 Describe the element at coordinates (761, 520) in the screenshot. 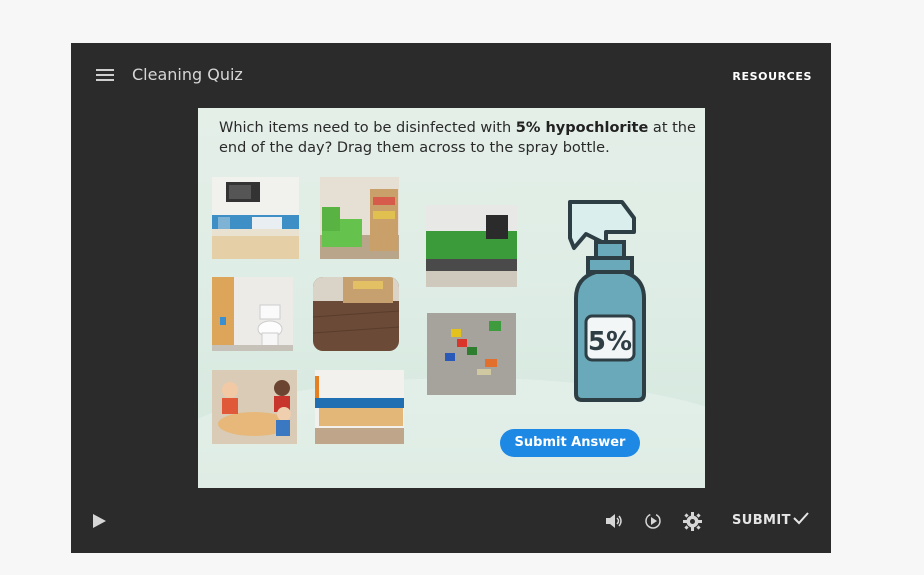

I see `submit-button: SUBMIT` at that location.